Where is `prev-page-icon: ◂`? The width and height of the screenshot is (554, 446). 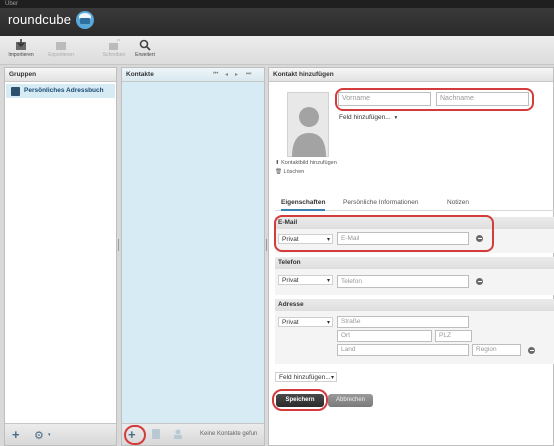 prev-page-icon: ◂ is located at coordinates (226, 74).